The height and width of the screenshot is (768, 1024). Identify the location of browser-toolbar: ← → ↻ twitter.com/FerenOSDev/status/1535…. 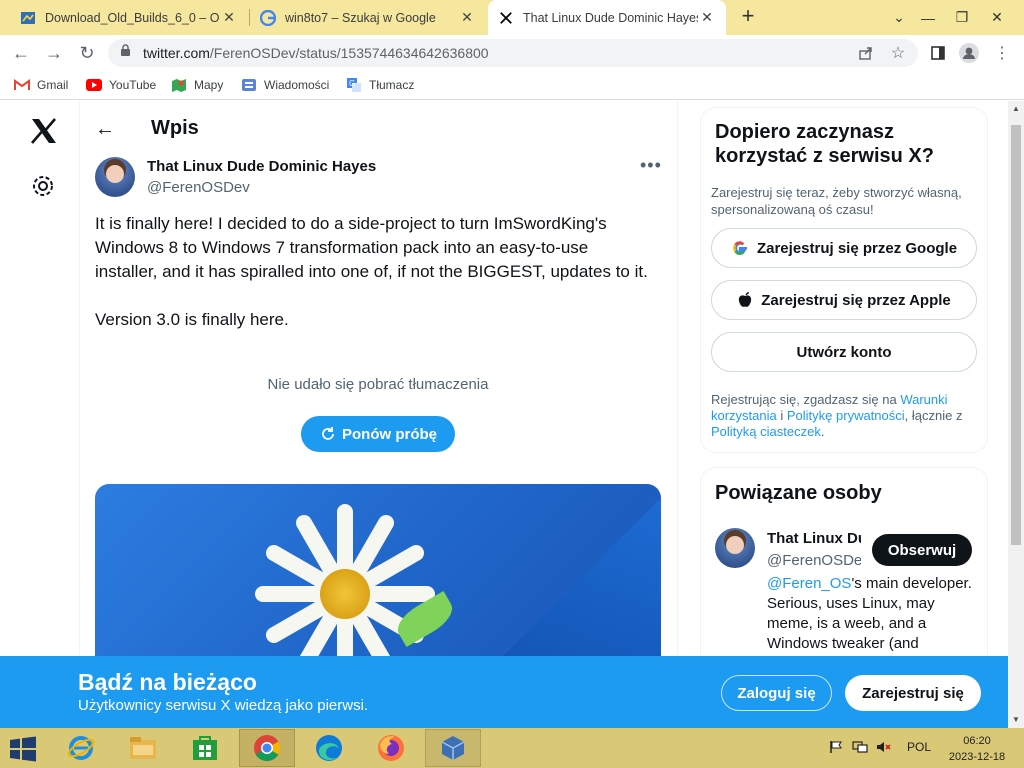
(512, 52).